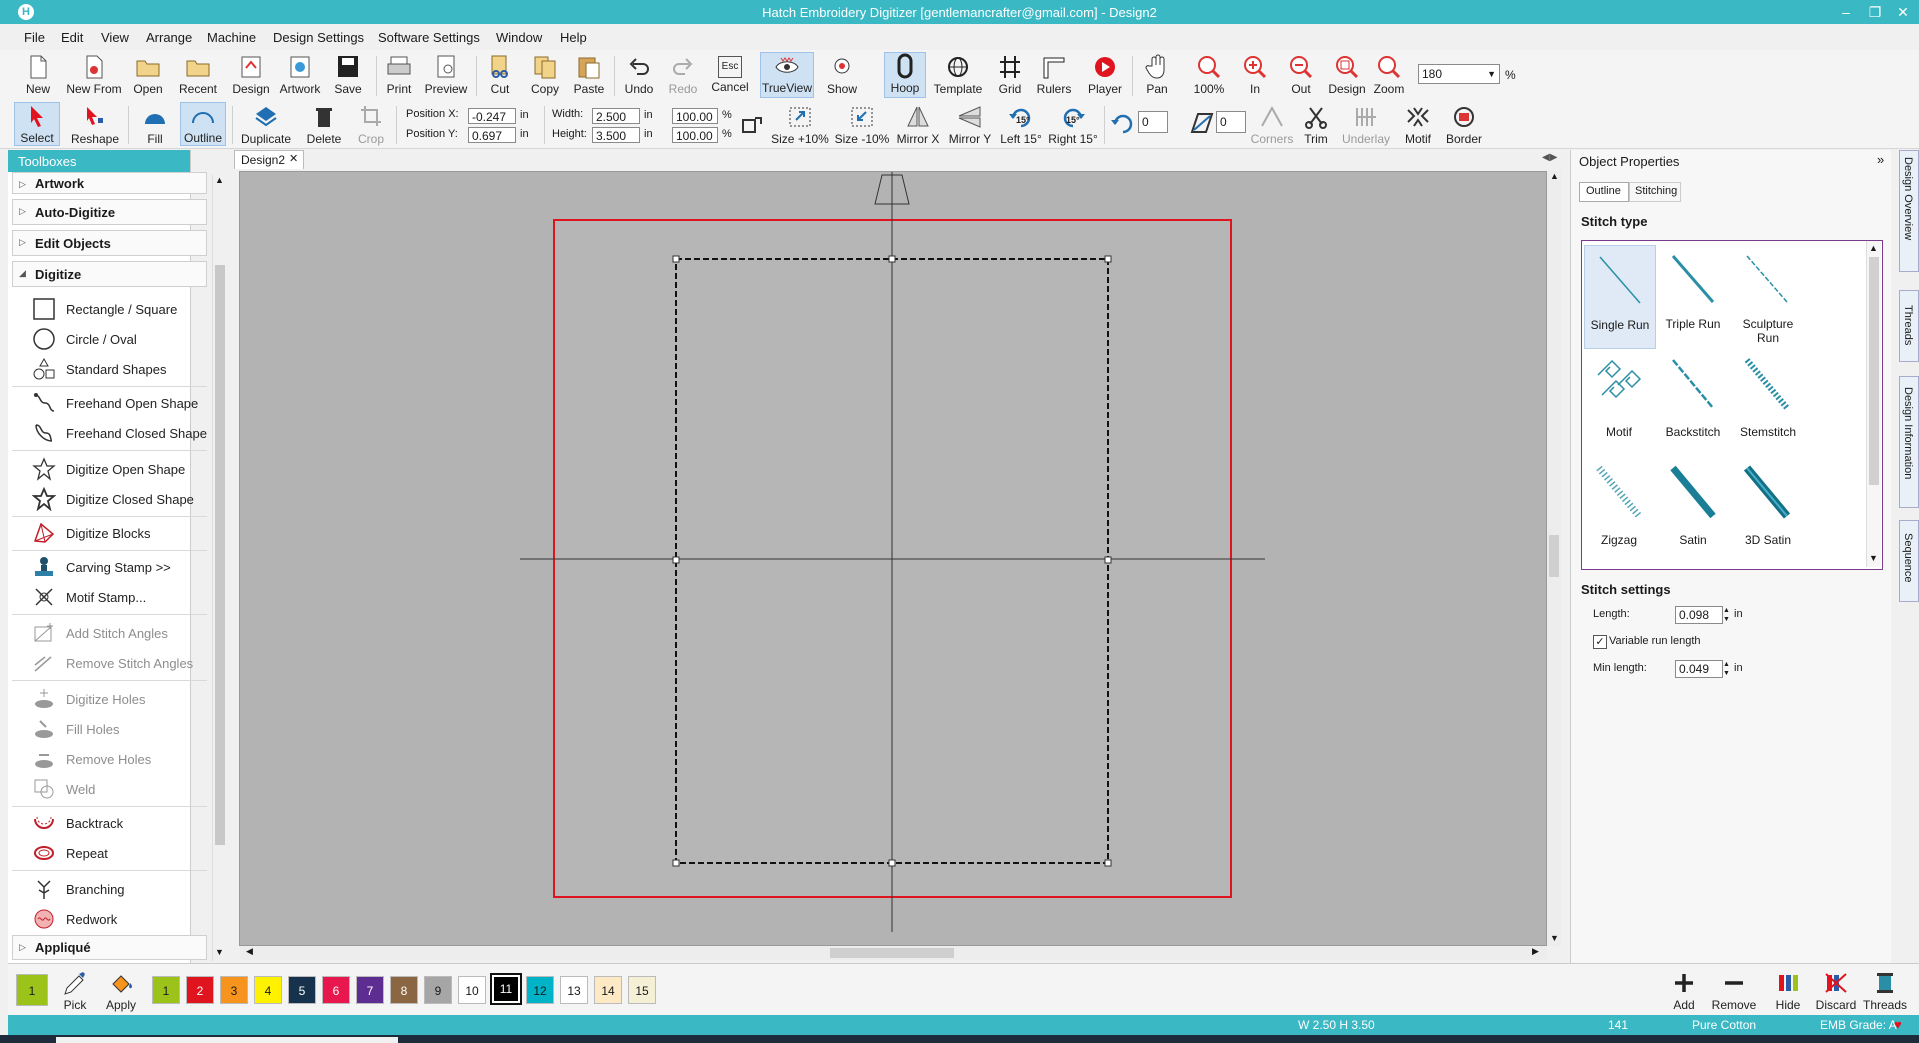 This screenshot has width=1919, height=1043. What do you see at coordinates (1726, 669) in the screenshot?
I see `min-length-spinner-icon: ▲ ▼` at bounding box center [1726, 669].